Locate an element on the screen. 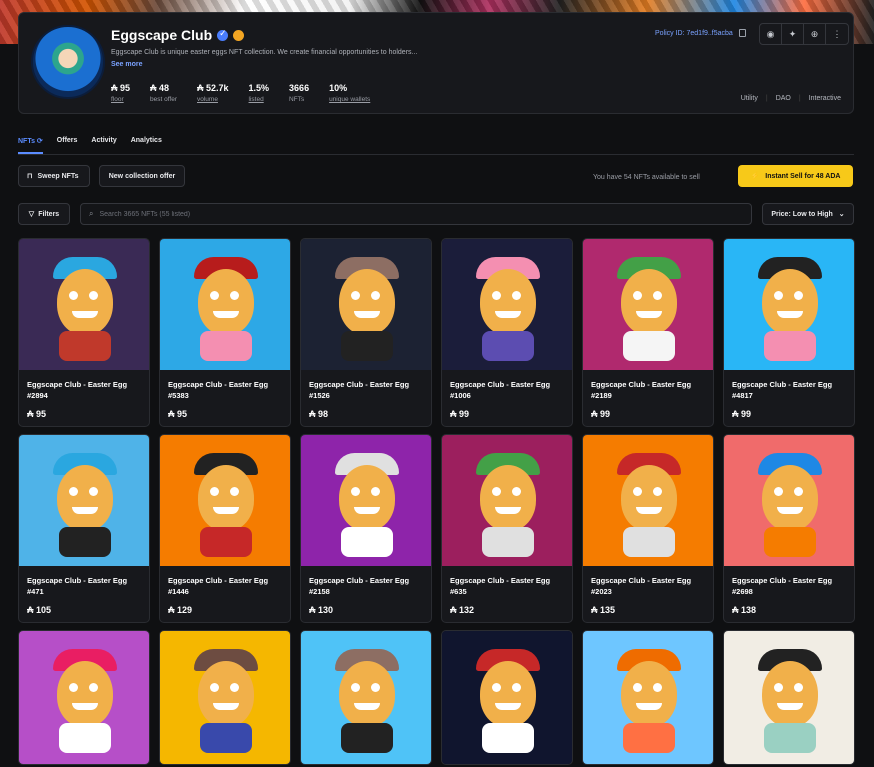  tab-offers: Offers is located at coordinates (67, 145).